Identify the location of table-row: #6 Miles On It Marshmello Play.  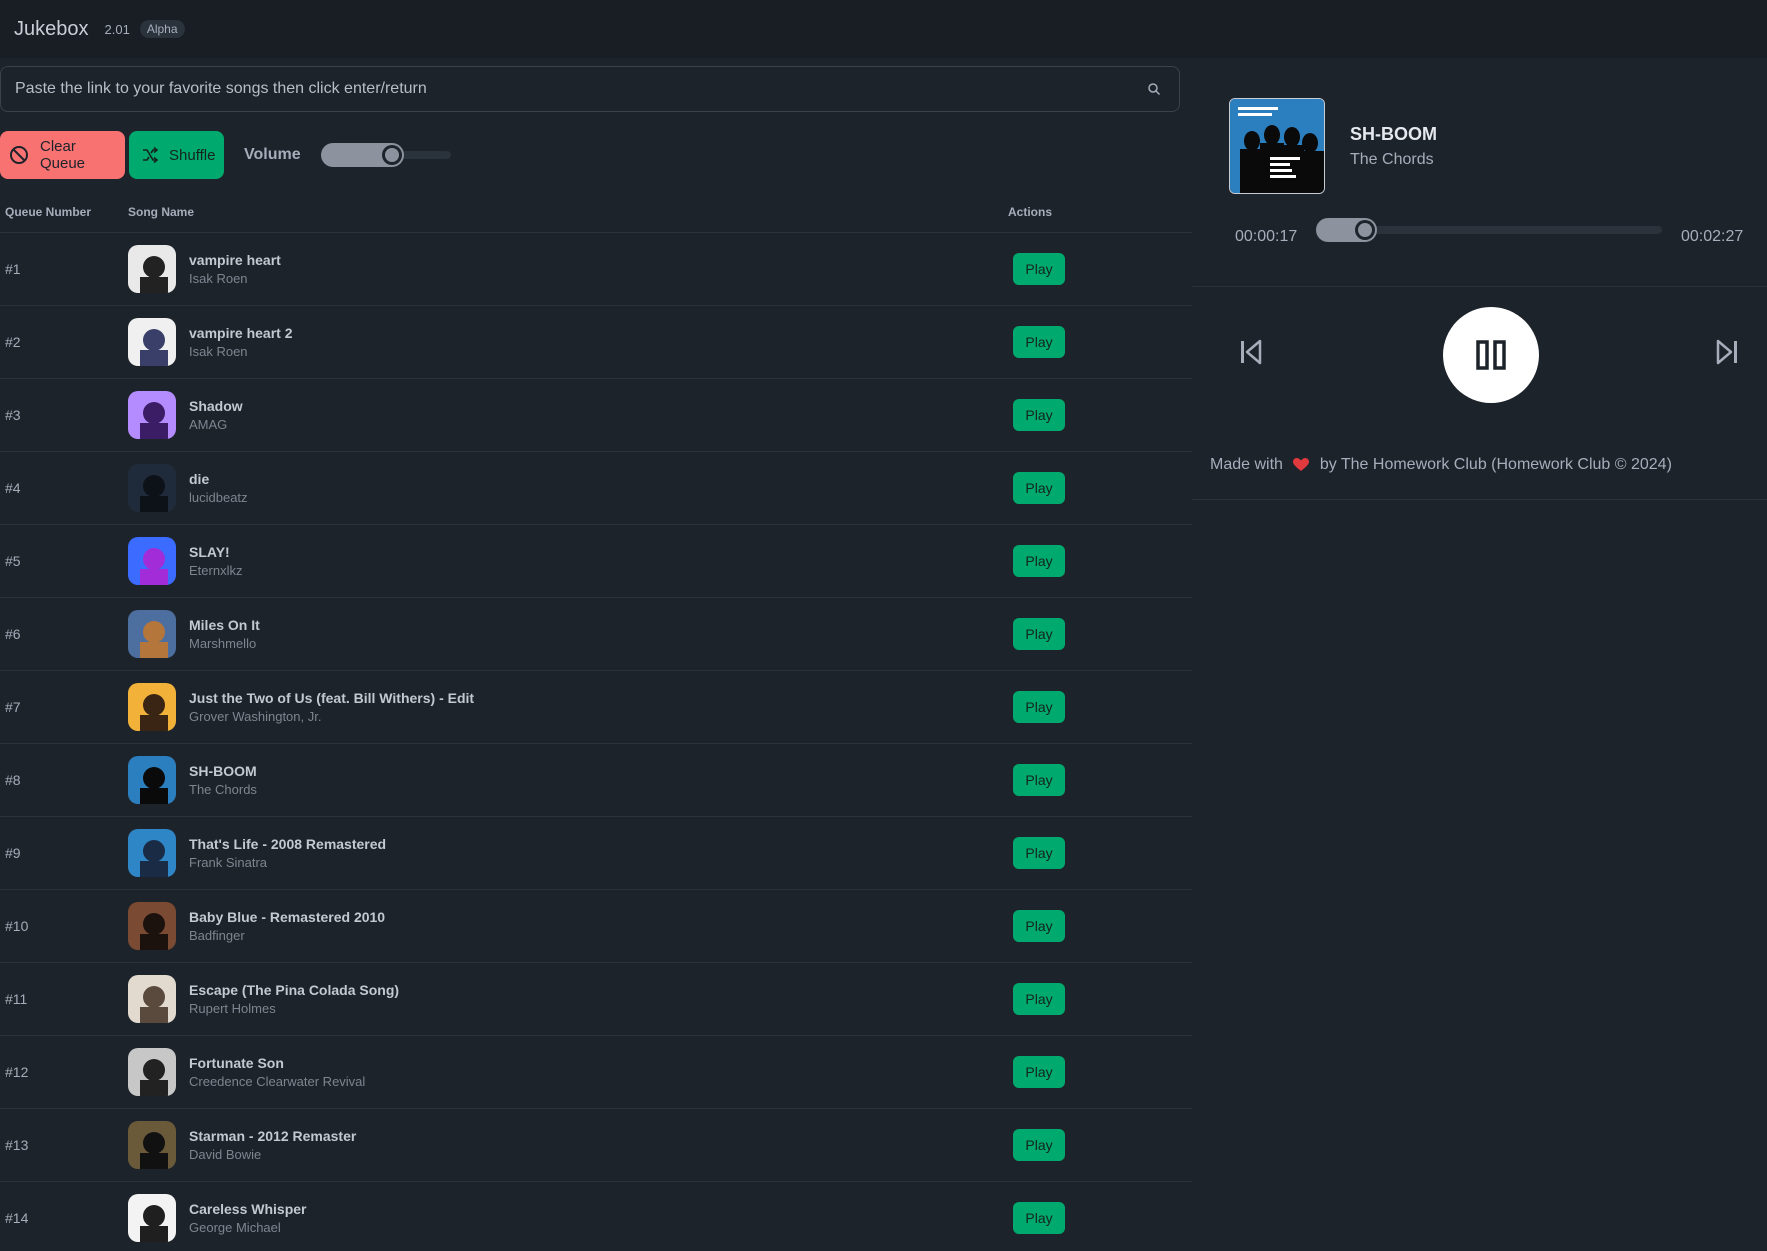
(596, 634).